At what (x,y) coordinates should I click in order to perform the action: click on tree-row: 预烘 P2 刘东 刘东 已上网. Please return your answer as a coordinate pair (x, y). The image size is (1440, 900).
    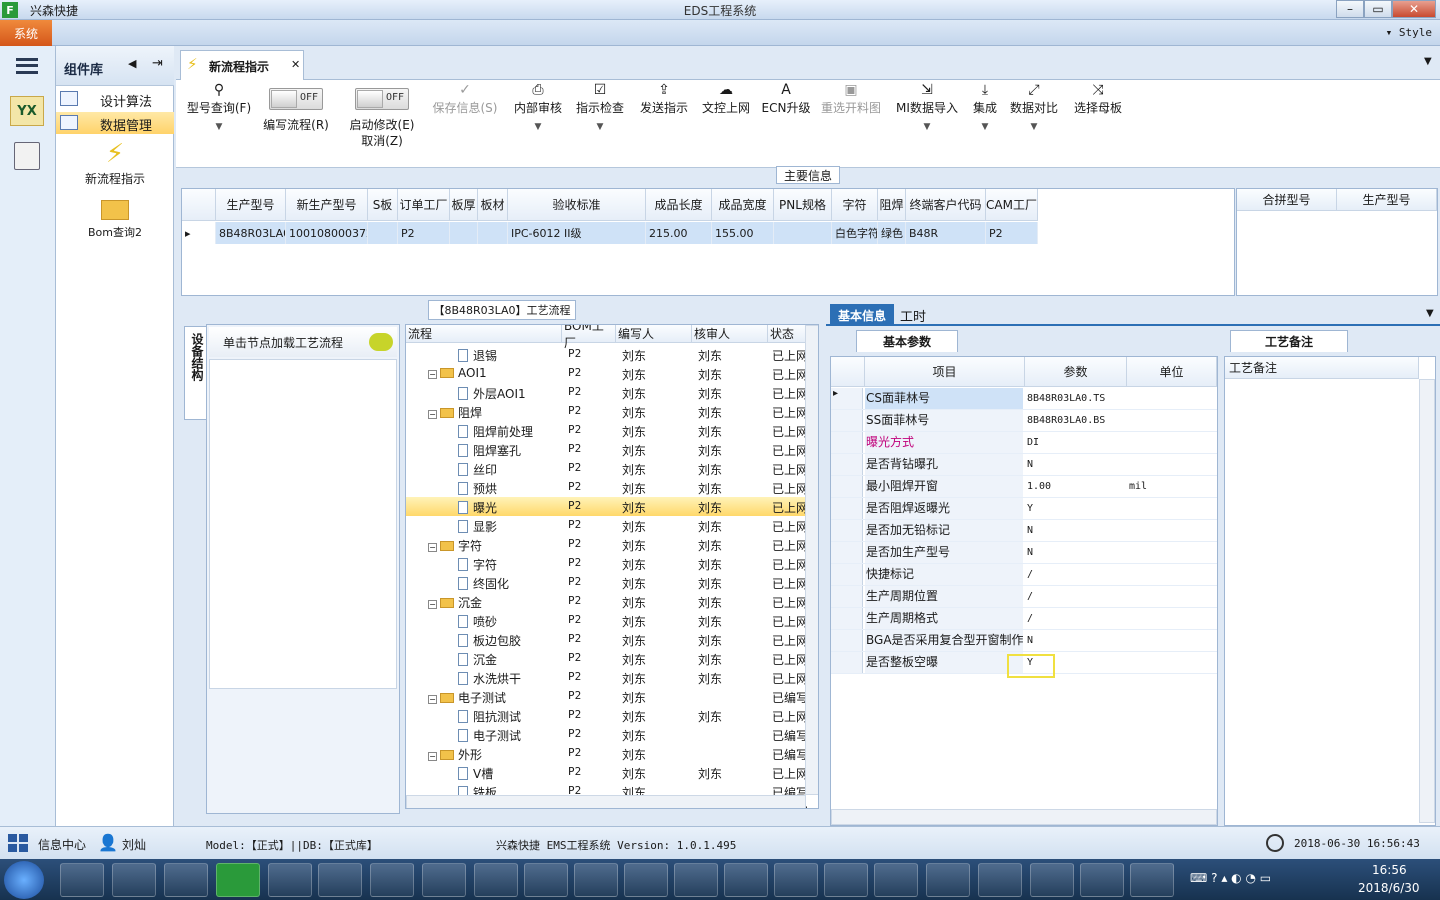
    Looking at the image, I should click on (607, 487).